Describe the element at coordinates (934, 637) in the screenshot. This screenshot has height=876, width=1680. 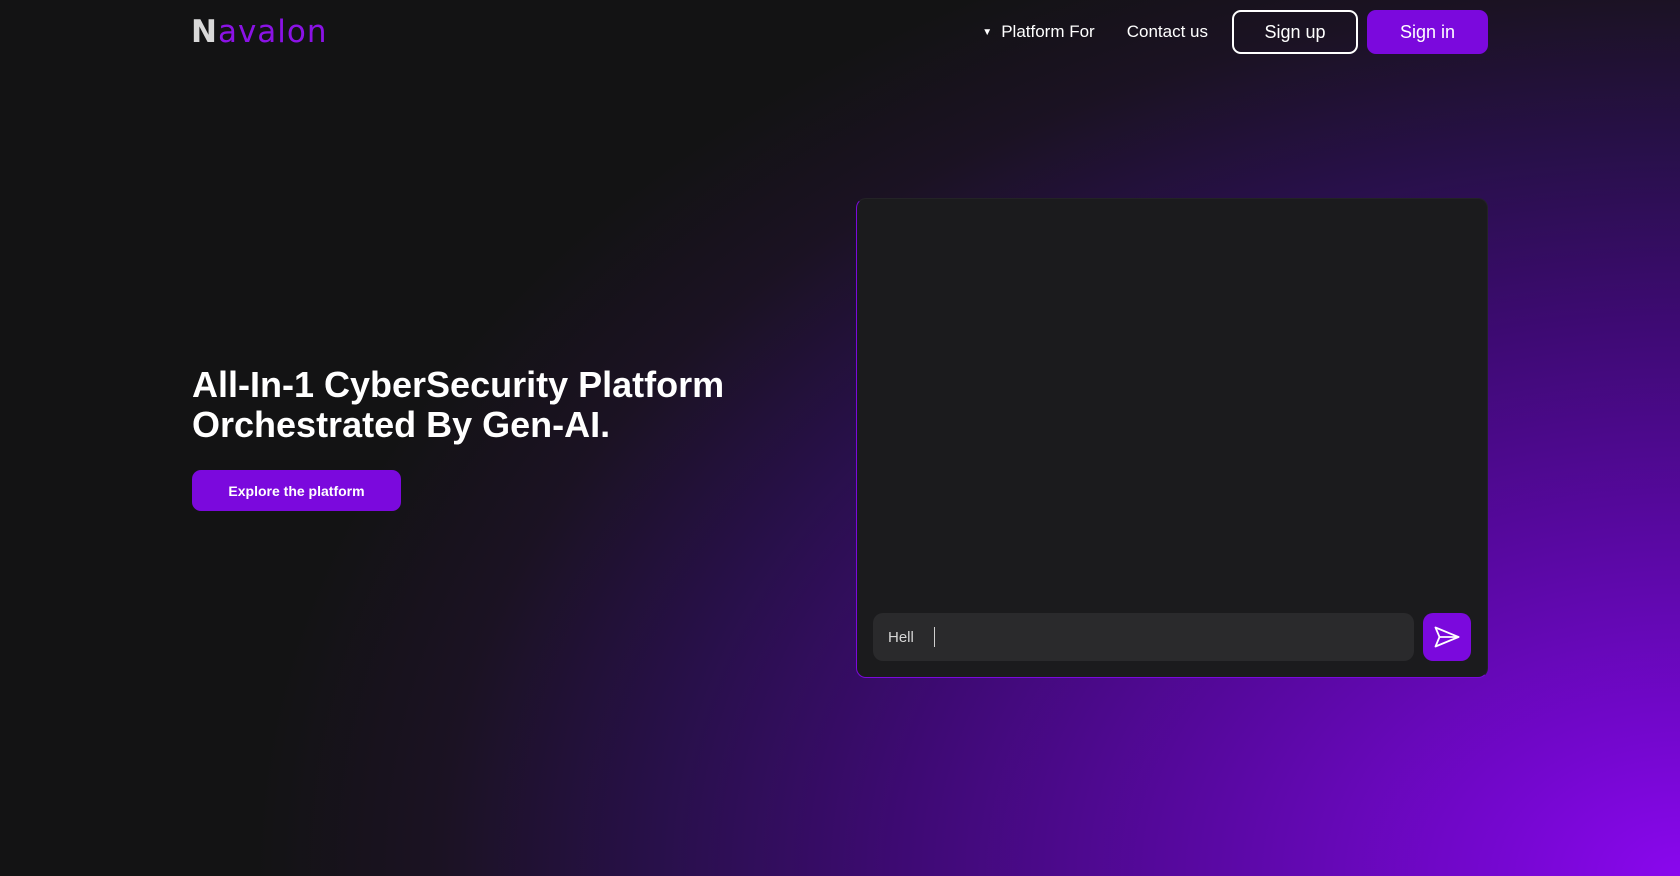
I see `text-cursor` at that location.